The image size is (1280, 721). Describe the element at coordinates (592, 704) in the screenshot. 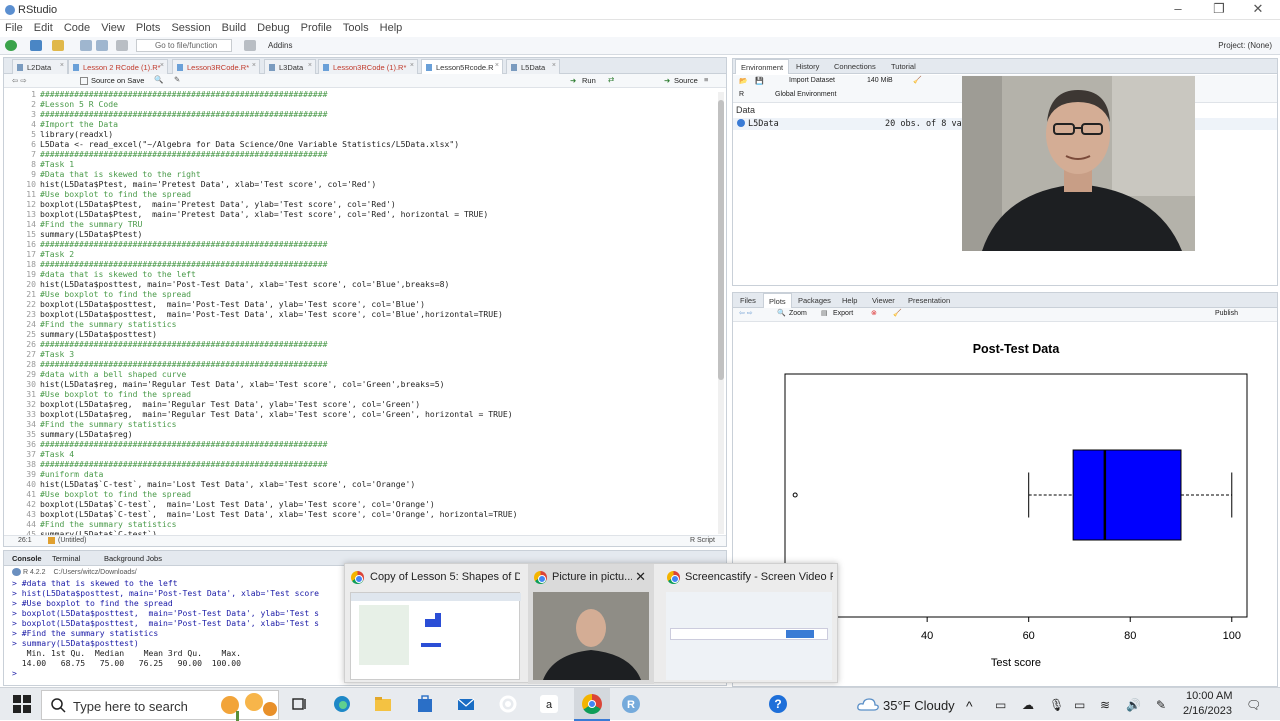

I see `chrome-taskbar-active` at that location.